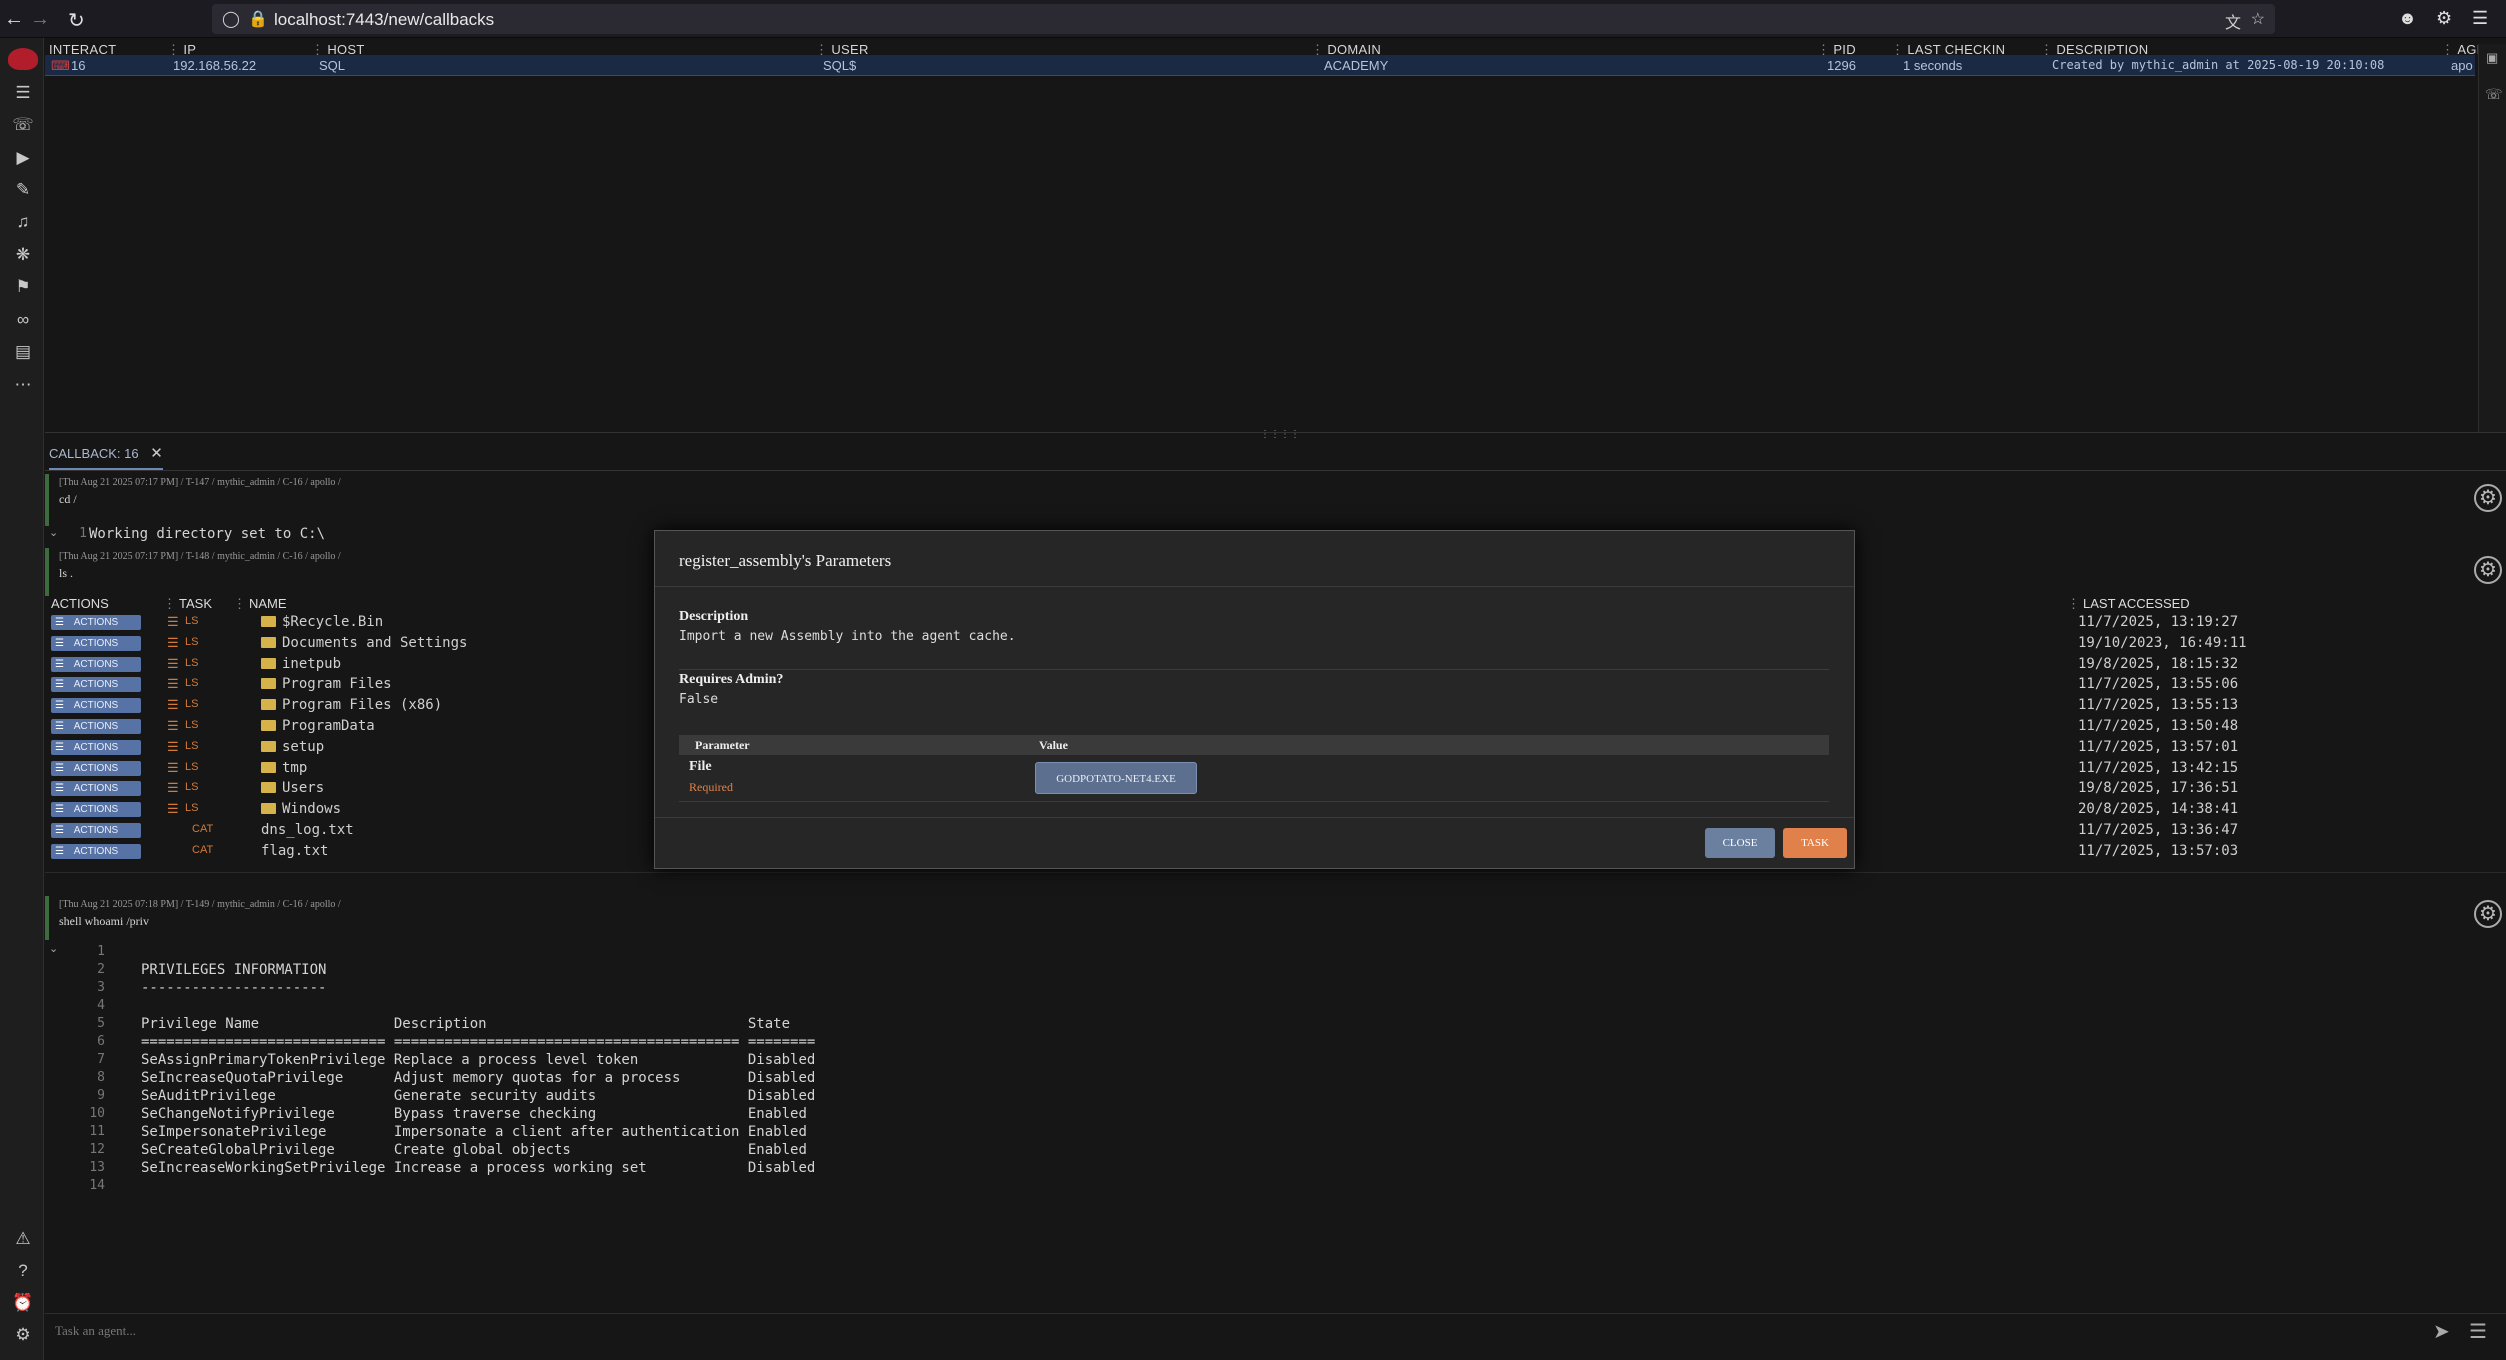 This screenshot has height=1360, width=2506. I want to click on shield-icon: ◯, so click(231, 19).